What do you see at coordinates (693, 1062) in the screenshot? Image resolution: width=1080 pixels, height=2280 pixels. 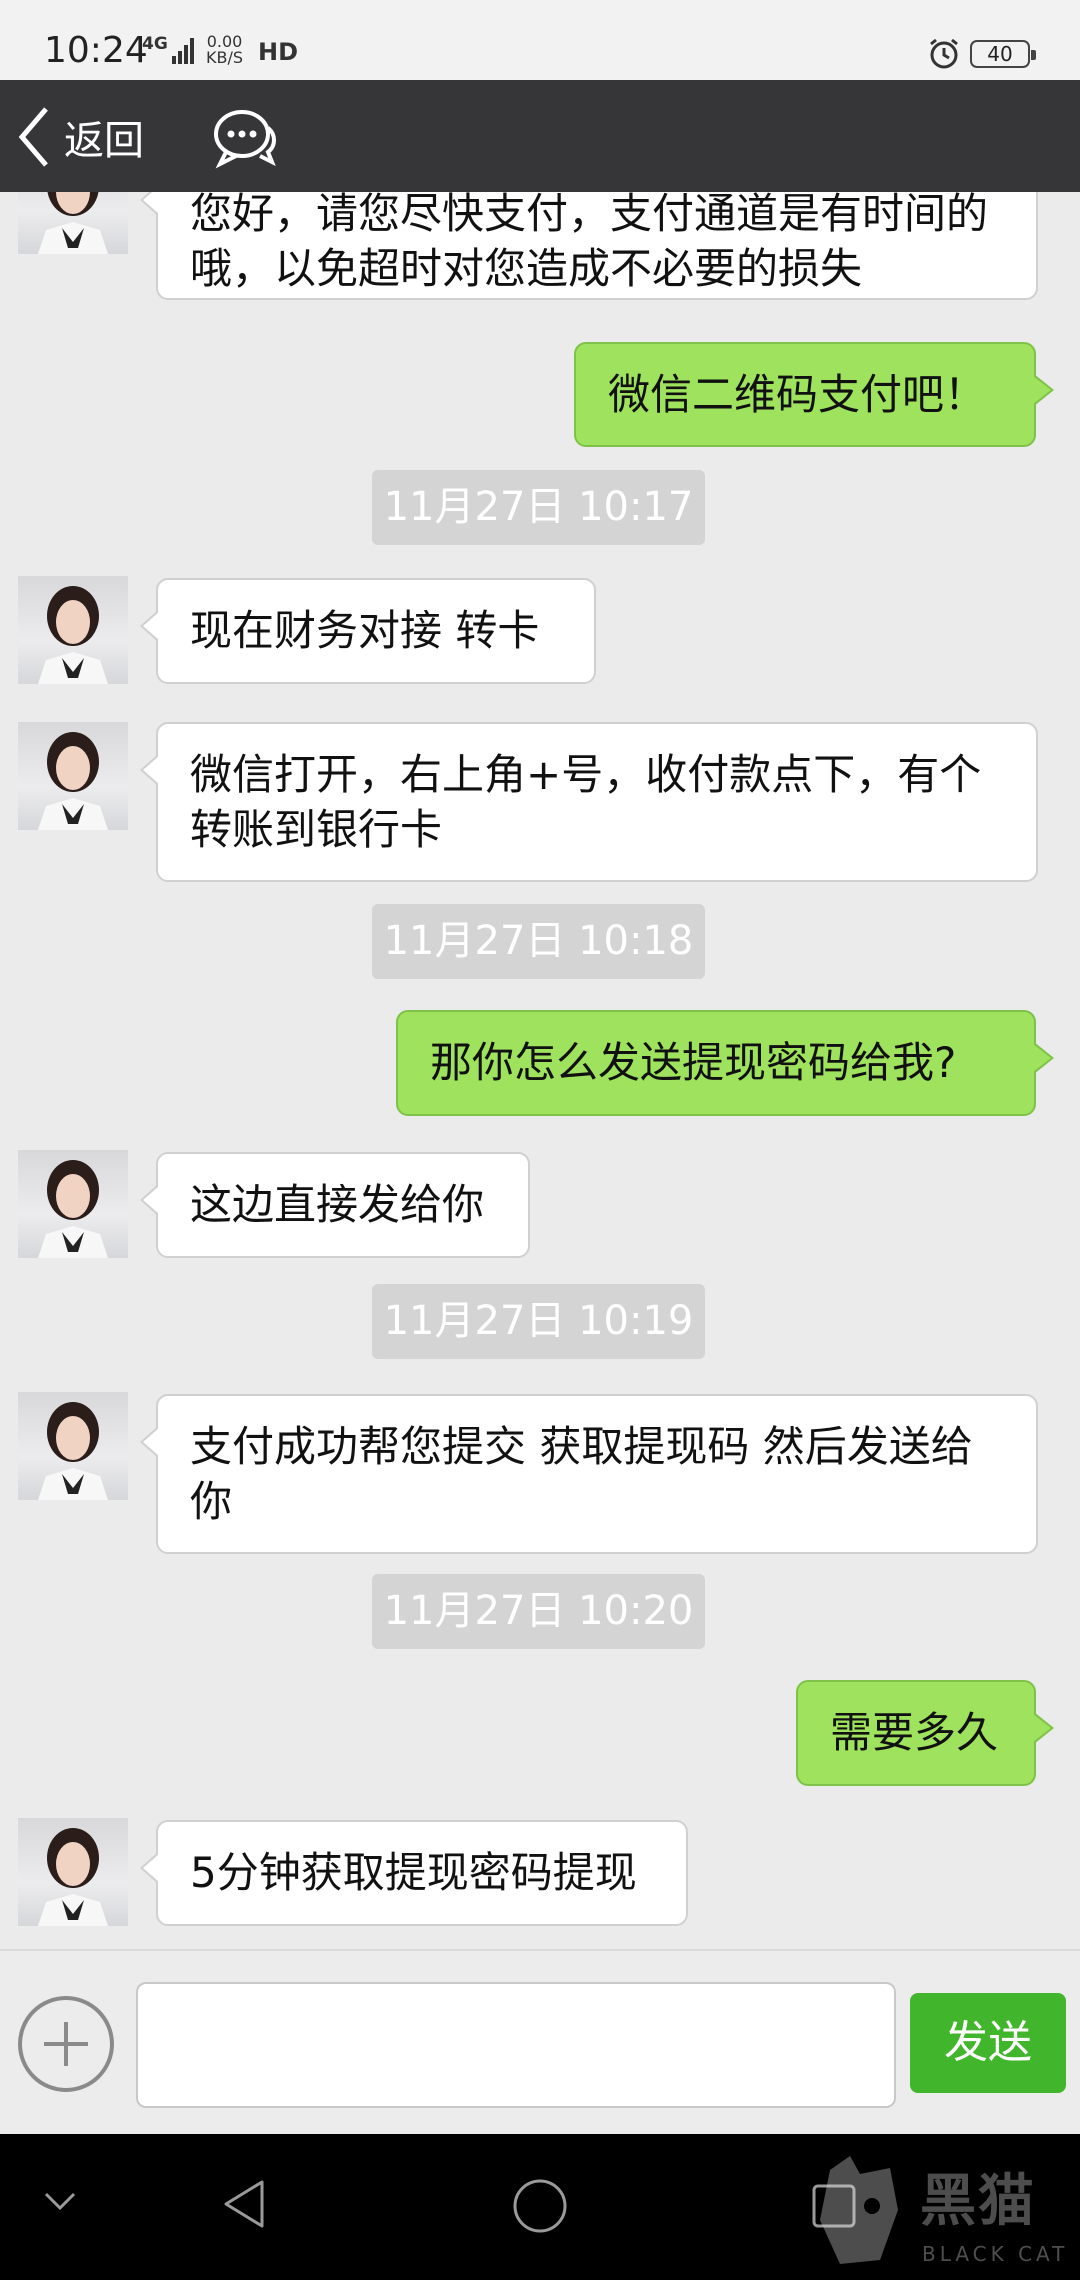 I see `message-text: 那你怎么发送提现密码给我?` at bounding box center [693, 1062].